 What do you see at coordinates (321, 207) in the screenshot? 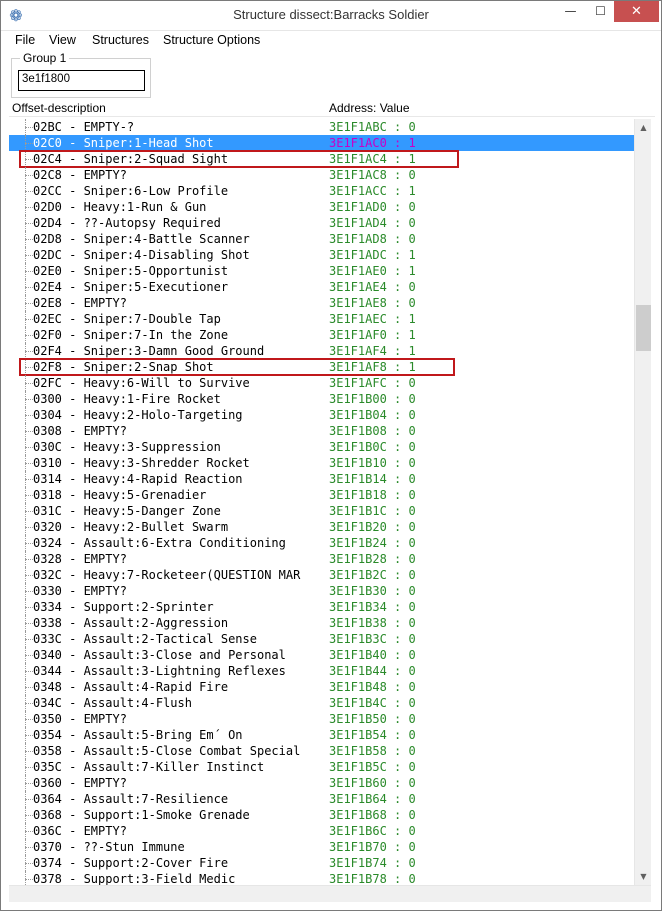
I see `table-row: 02D0 - Heavy:1-Run & Gun 3E1F1AD0 : 0` at bounding box center [321, 207].